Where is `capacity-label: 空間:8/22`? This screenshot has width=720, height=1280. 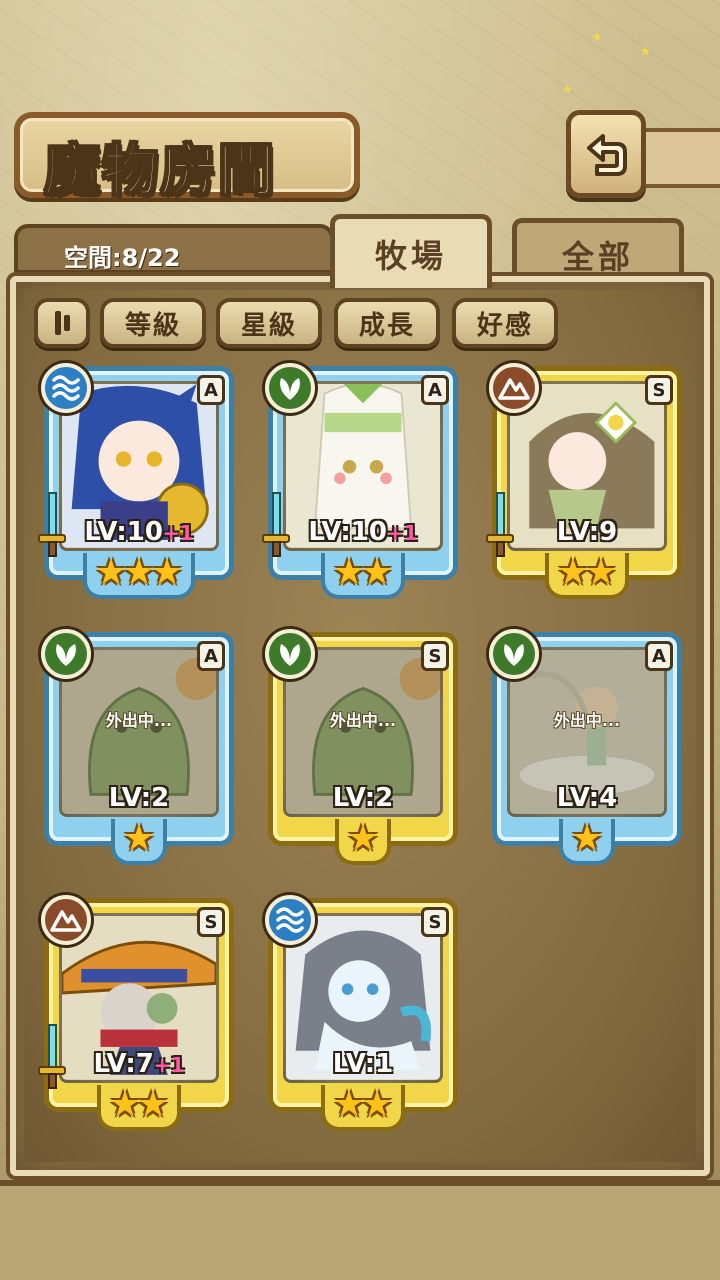
capacity-label: 空間:8/22 is located at coordinates (122, 258).